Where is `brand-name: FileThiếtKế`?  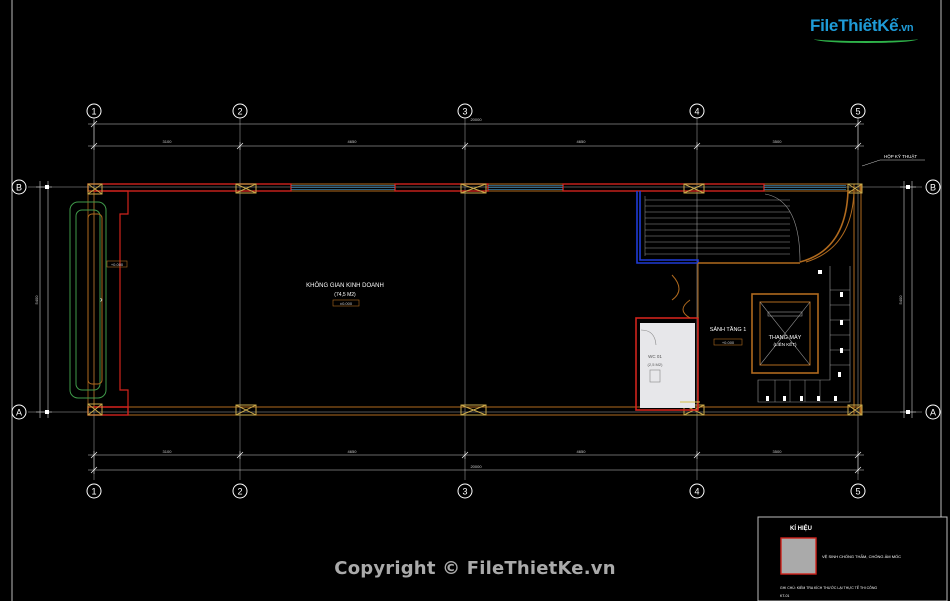 brand-name: FileThiếtKế is located at coordinates (854, 25).